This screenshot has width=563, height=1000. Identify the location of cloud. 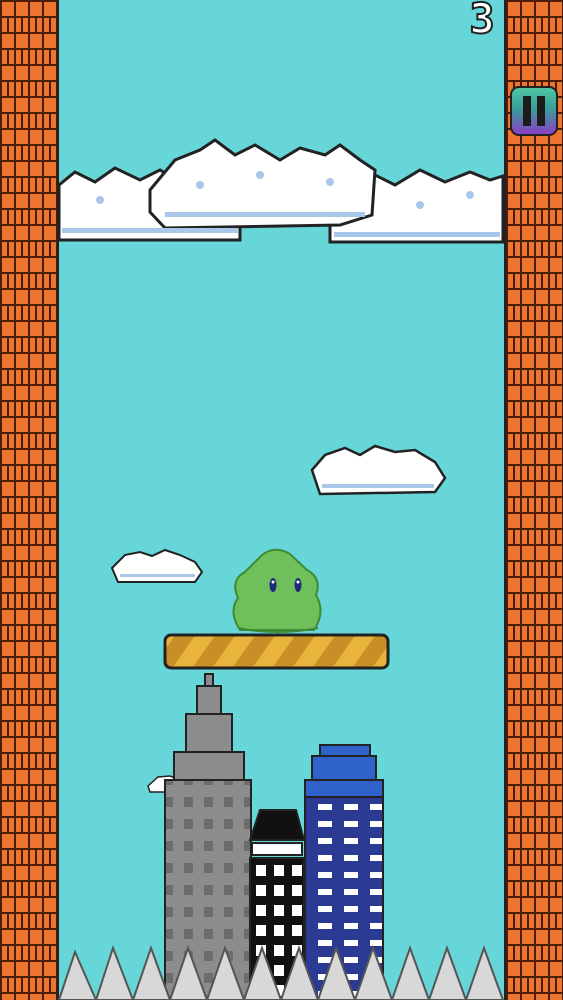
(157, 565).